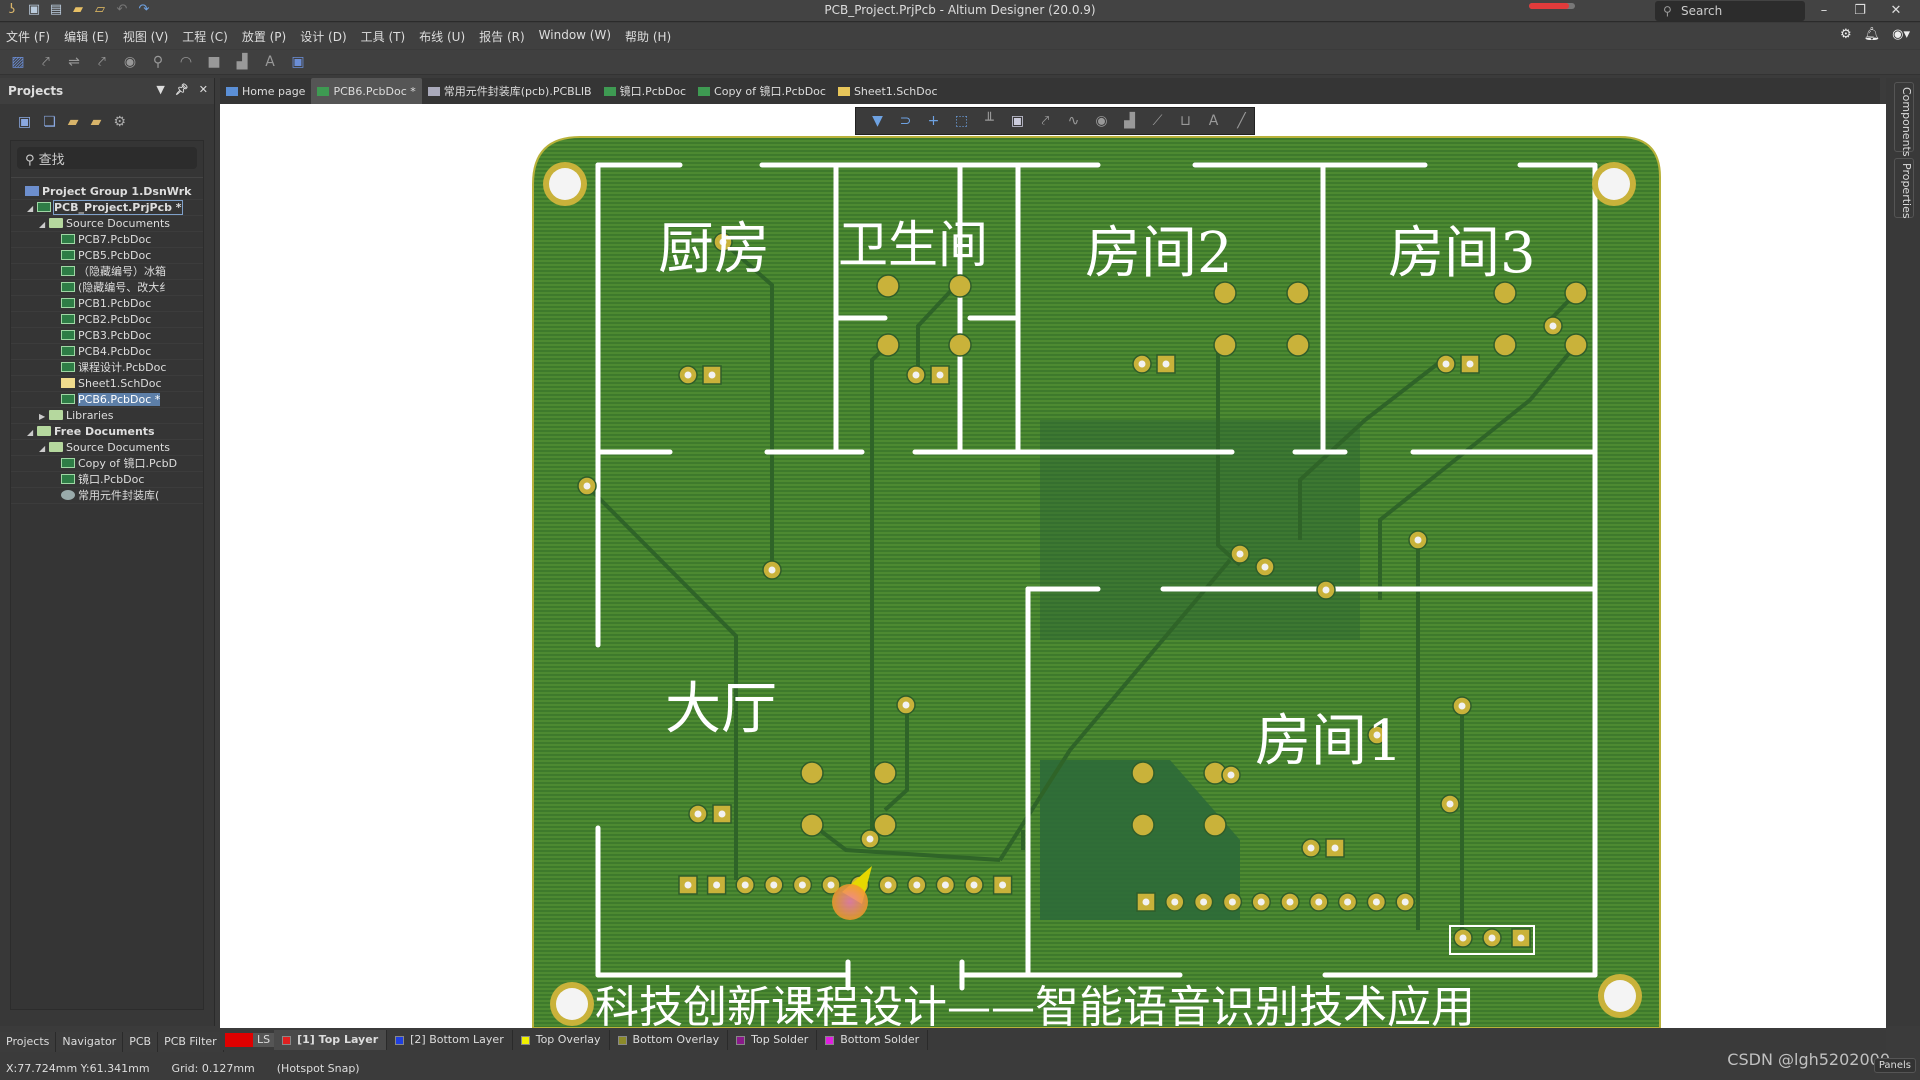 The image size is (1920, 1080). Describe the element at coordinates (1185, 121) in the screenshot. I see `dimension-icon: ⊔` at that location.